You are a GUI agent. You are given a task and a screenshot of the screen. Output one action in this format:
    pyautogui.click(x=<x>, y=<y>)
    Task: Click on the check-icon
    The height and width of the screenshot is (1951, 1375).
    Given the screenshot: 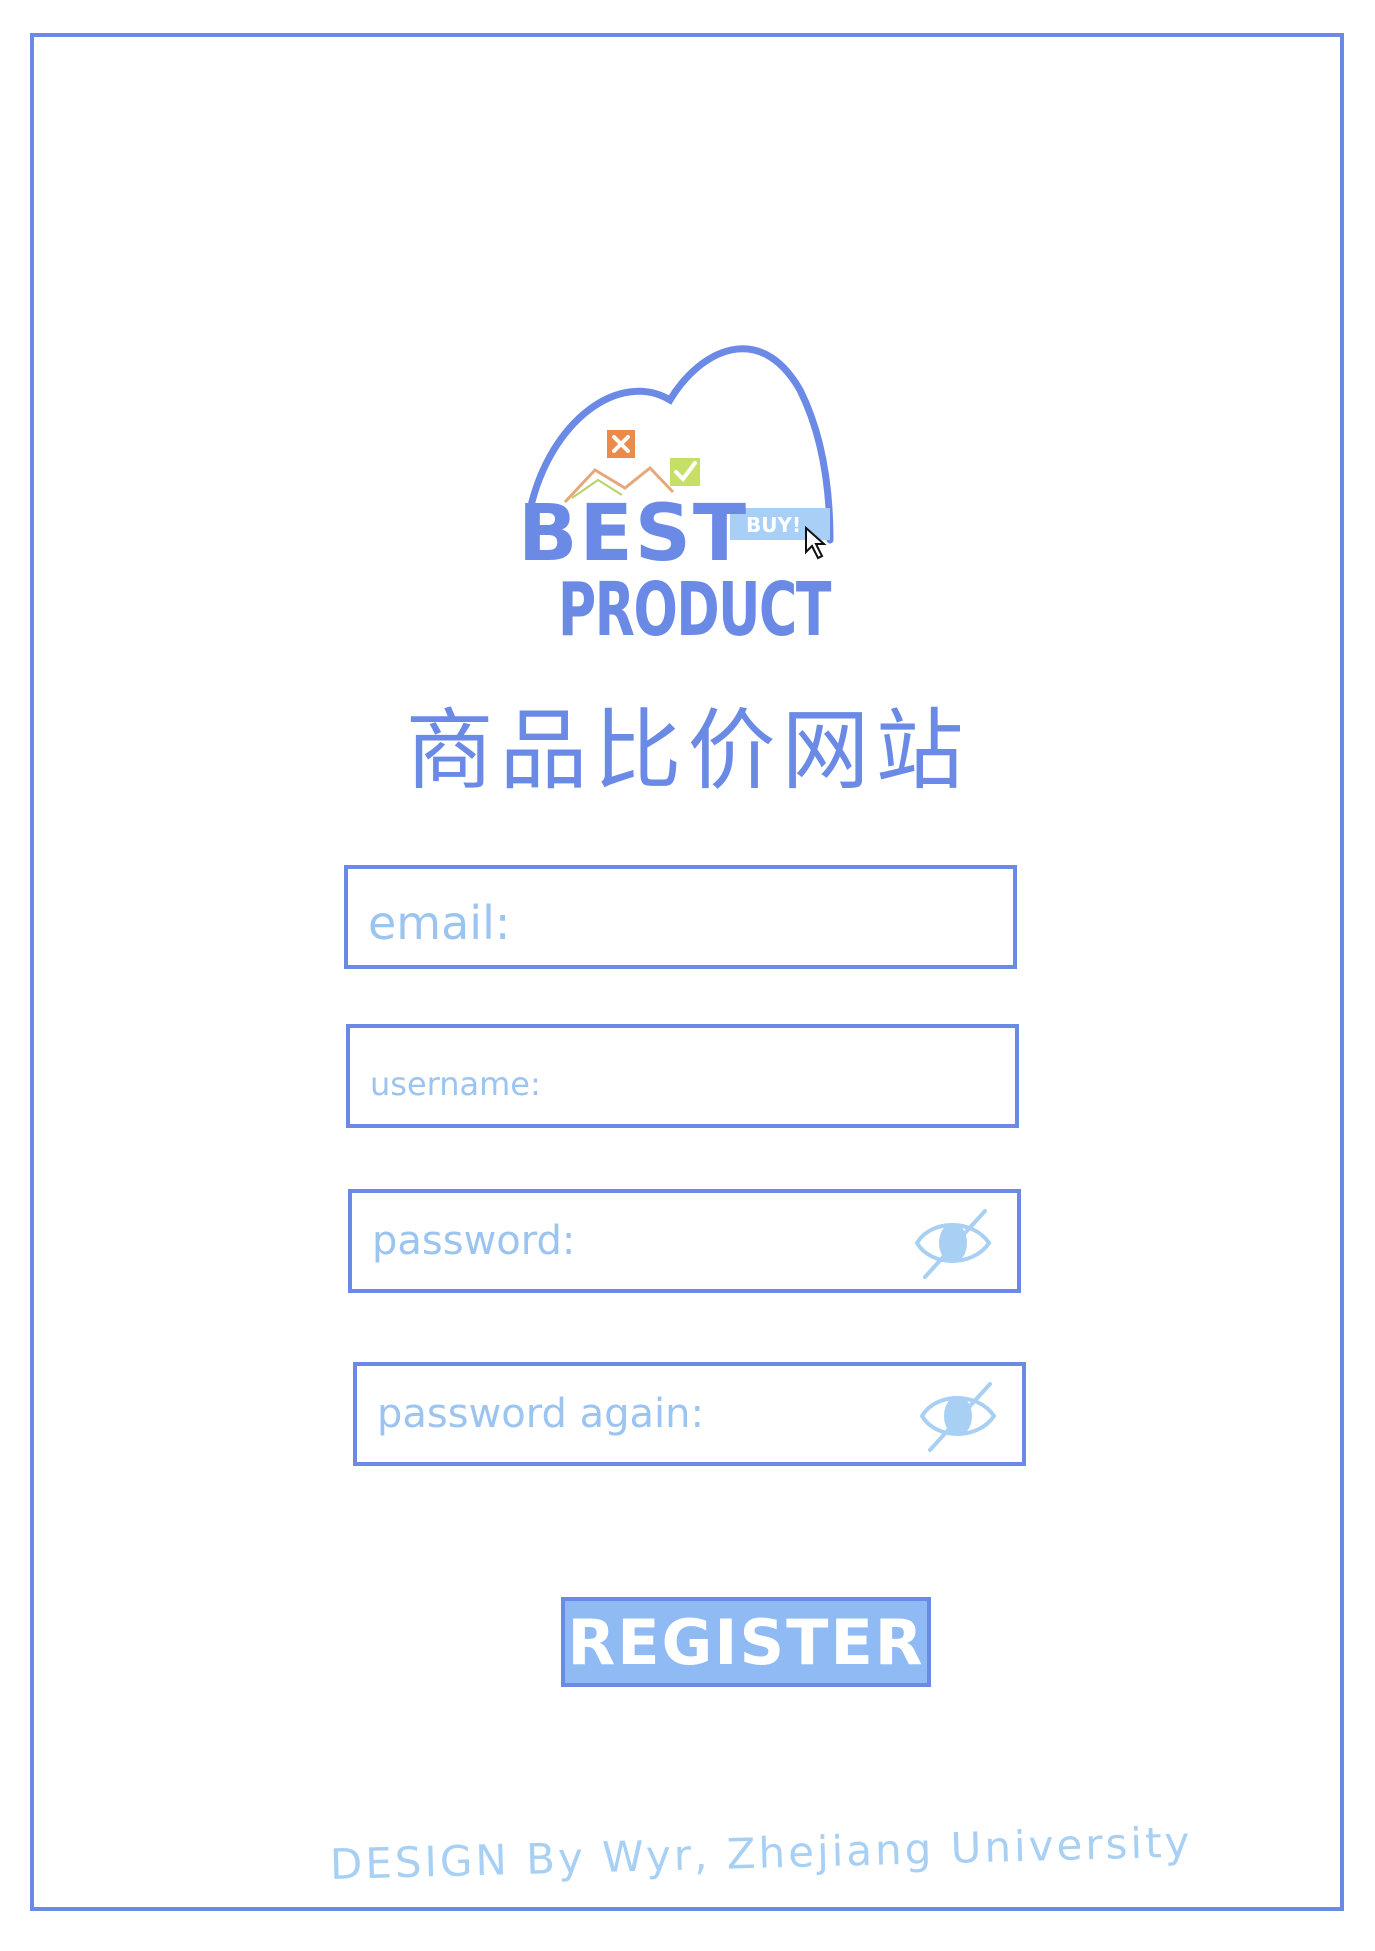 What is the action you would take?
    pyautogui.click(x=685, y=472)
    